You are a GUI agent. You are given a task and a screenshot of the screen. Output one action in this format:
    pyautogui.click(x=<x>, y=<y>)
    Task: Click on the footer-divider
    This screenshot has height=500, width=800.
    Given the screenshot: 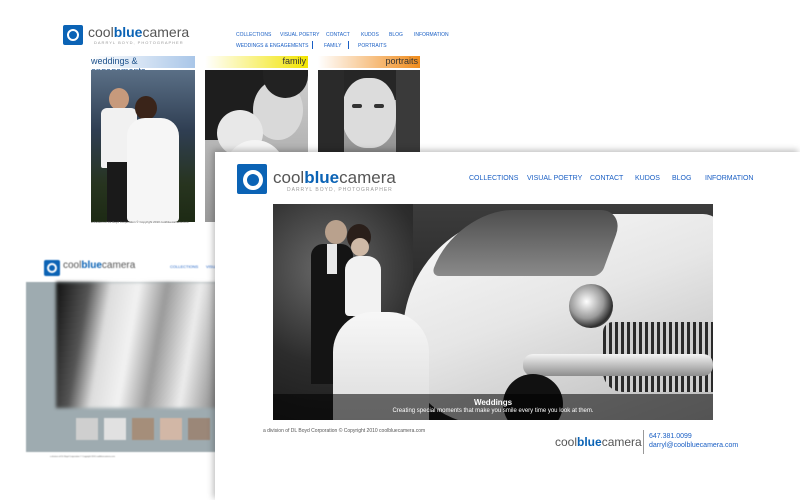 What is the action you would take?
    pyautogui.click(x=643, y=442)
    